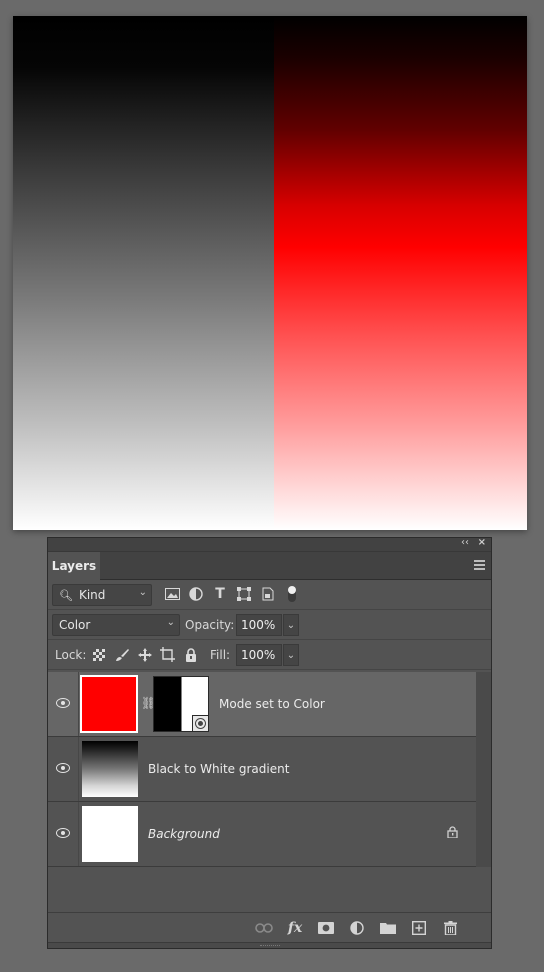 The image size is (544, 972). I want to click on panel-resize-grip, so click(269, 945).